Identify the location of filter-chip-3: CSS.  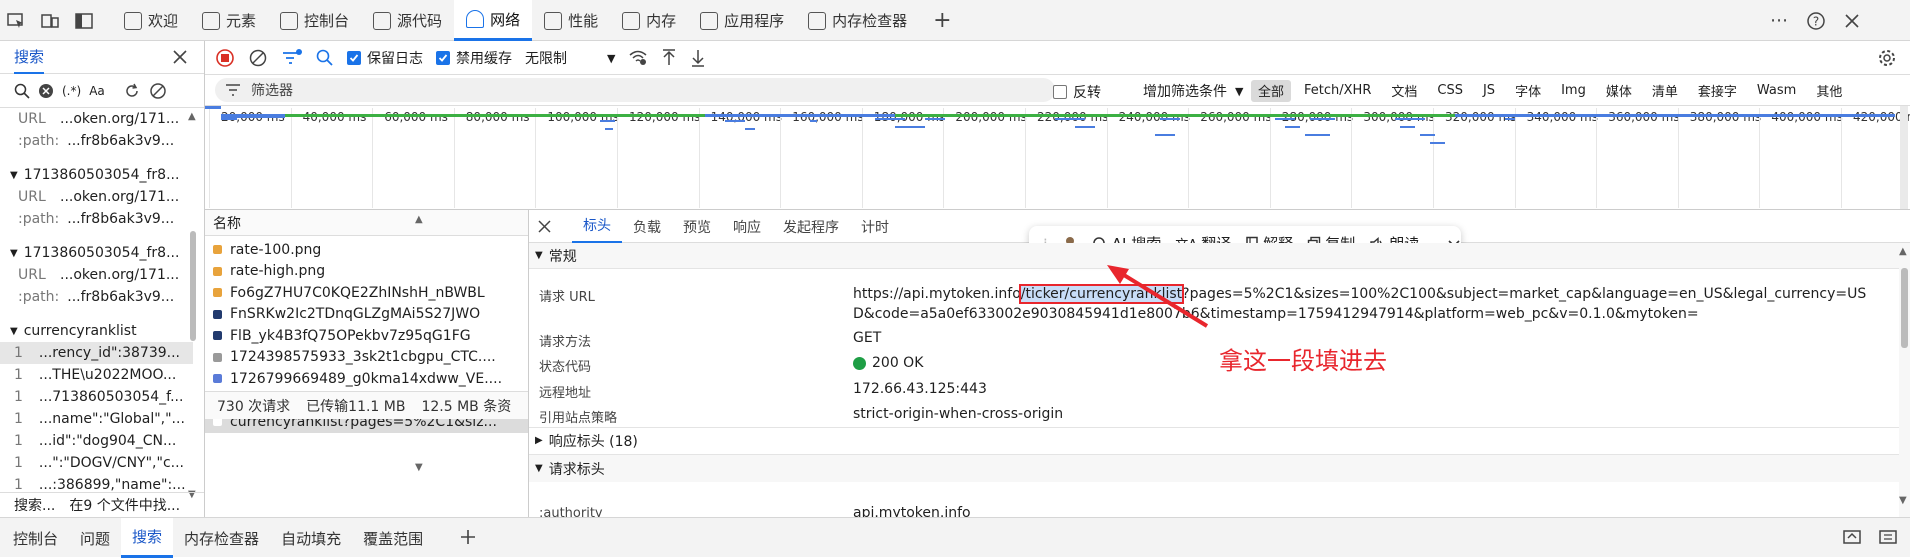
(1450, 91).